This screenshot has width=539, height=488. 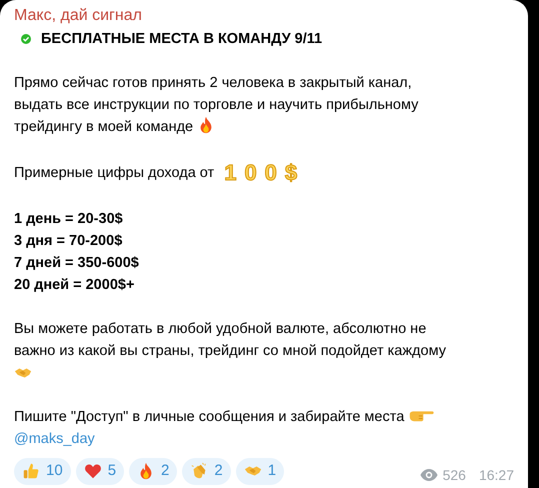 I want to click on message-paragraph: Вы можете работать в любой удобной валюте, абсолютно не важно из какой вы страны, трейдинг со мной подойдет каждому, so click(x=230, y=340).